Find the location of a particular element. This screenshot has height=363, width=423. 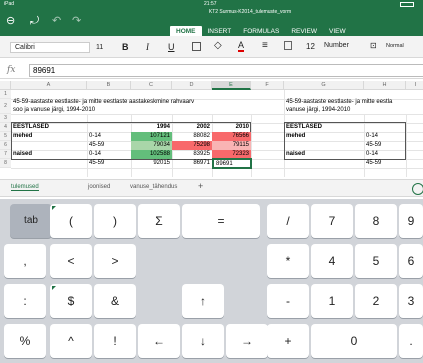

font-name-select: Calibri is located at coordinates (50, 47).